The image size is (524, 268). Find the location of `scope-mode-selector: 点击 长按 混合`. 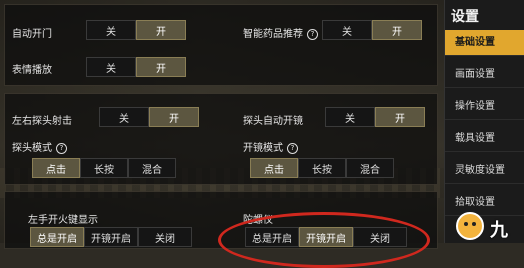

scope-mode-selector: 点击 长按 混合 is located at coordinates (322, 168).